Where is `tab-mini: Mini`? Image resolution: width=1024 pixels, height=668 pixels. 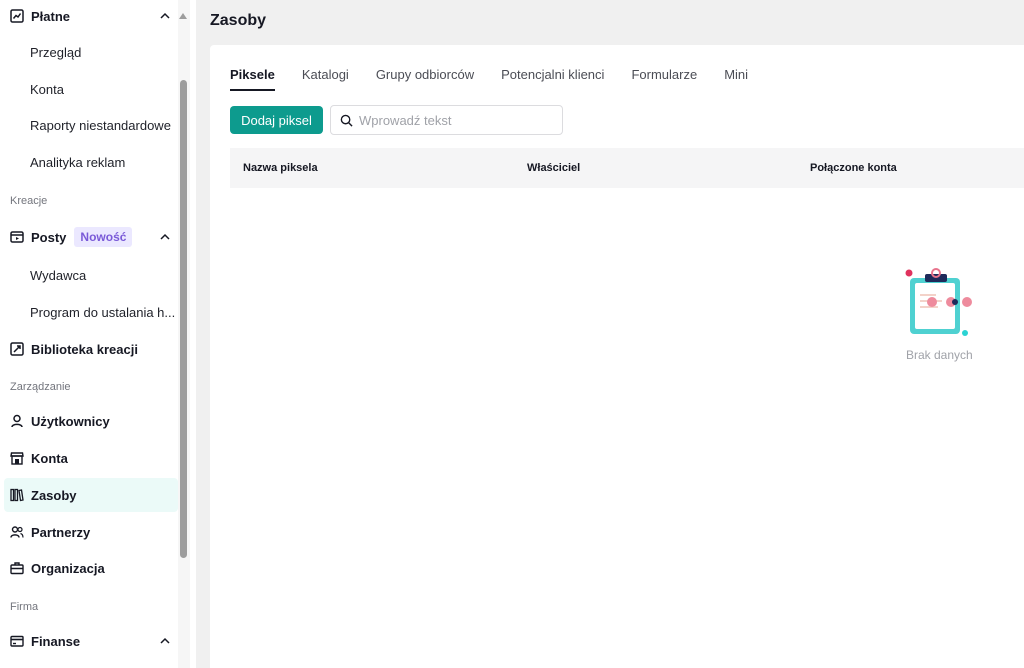 tab-mini: Mini is located at coordinates (736, 79).